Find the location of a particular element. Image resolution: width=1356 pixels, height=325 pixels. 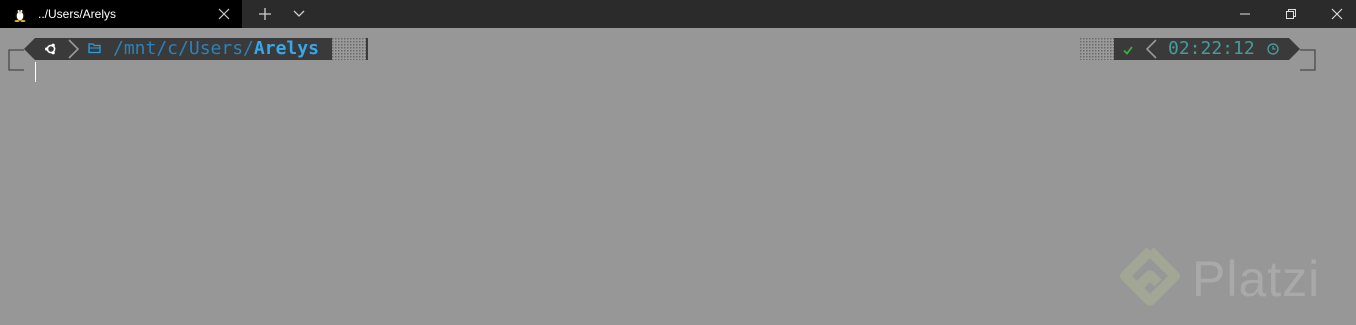

linux-penguin-icon is located at coordinates (20, 15).